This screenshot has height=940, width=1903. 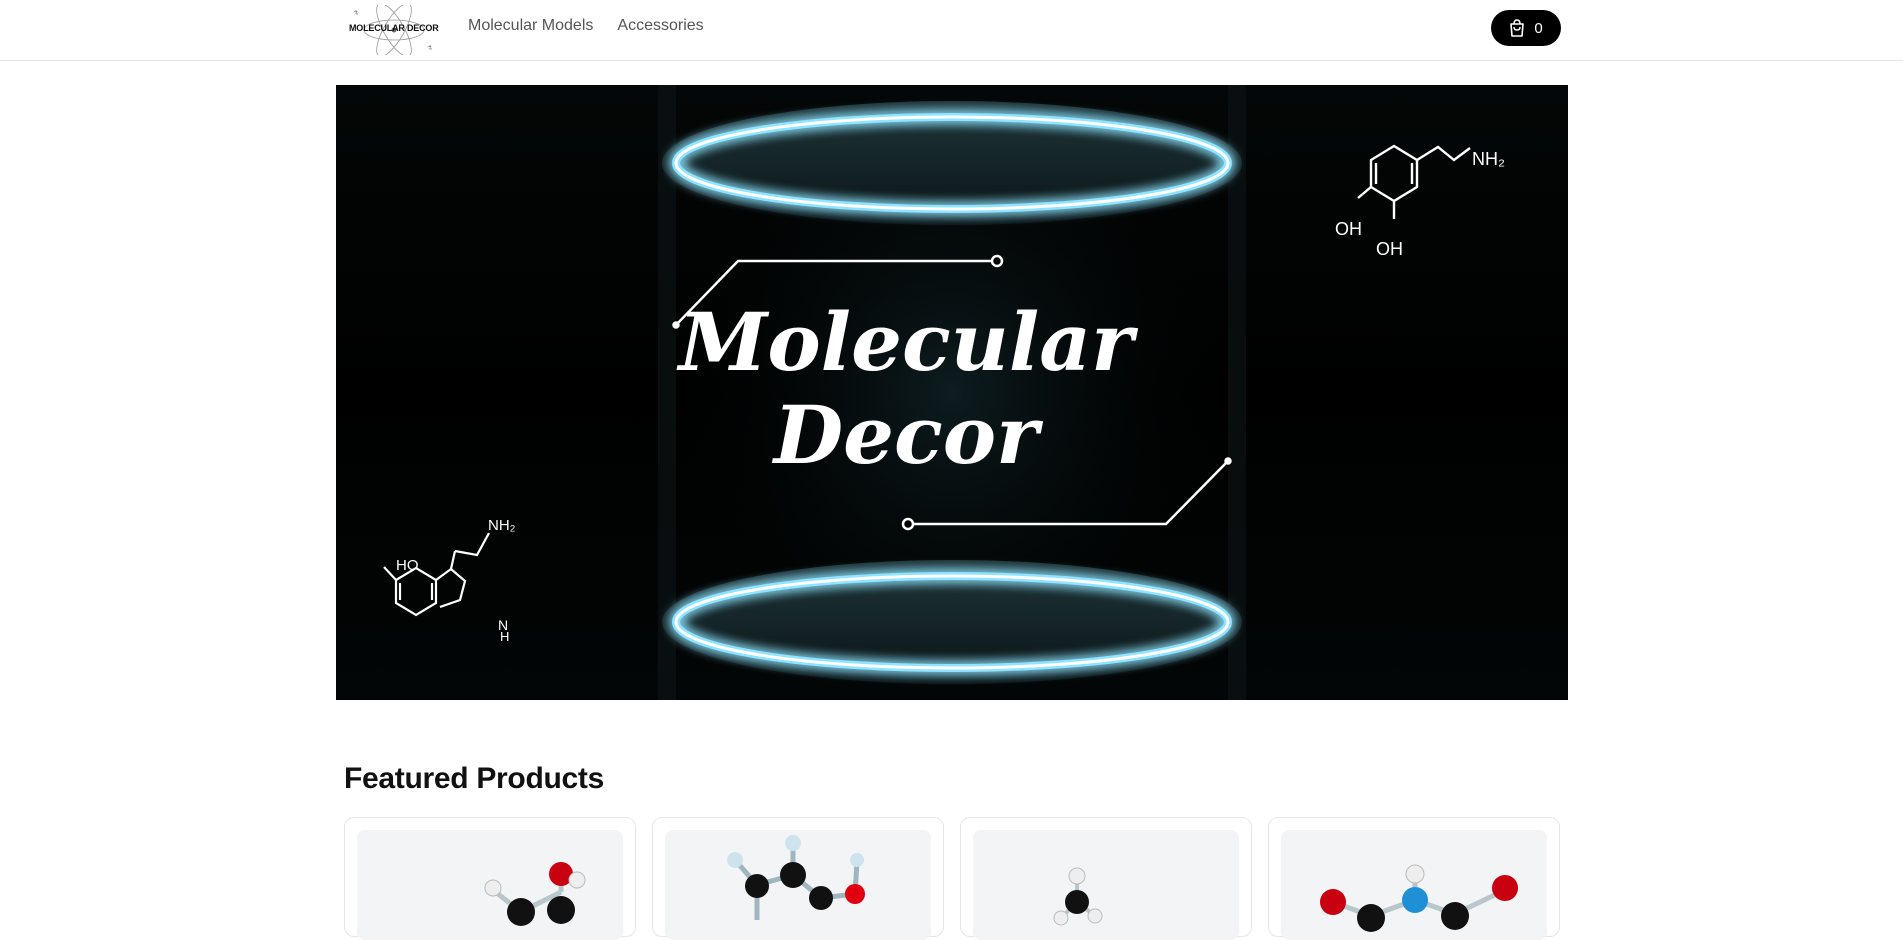 What do you see at coordinates (1348, 229) in the screenshot?
I see `dopamine-oh1-label: OH` at bounding box center [1348, 229].